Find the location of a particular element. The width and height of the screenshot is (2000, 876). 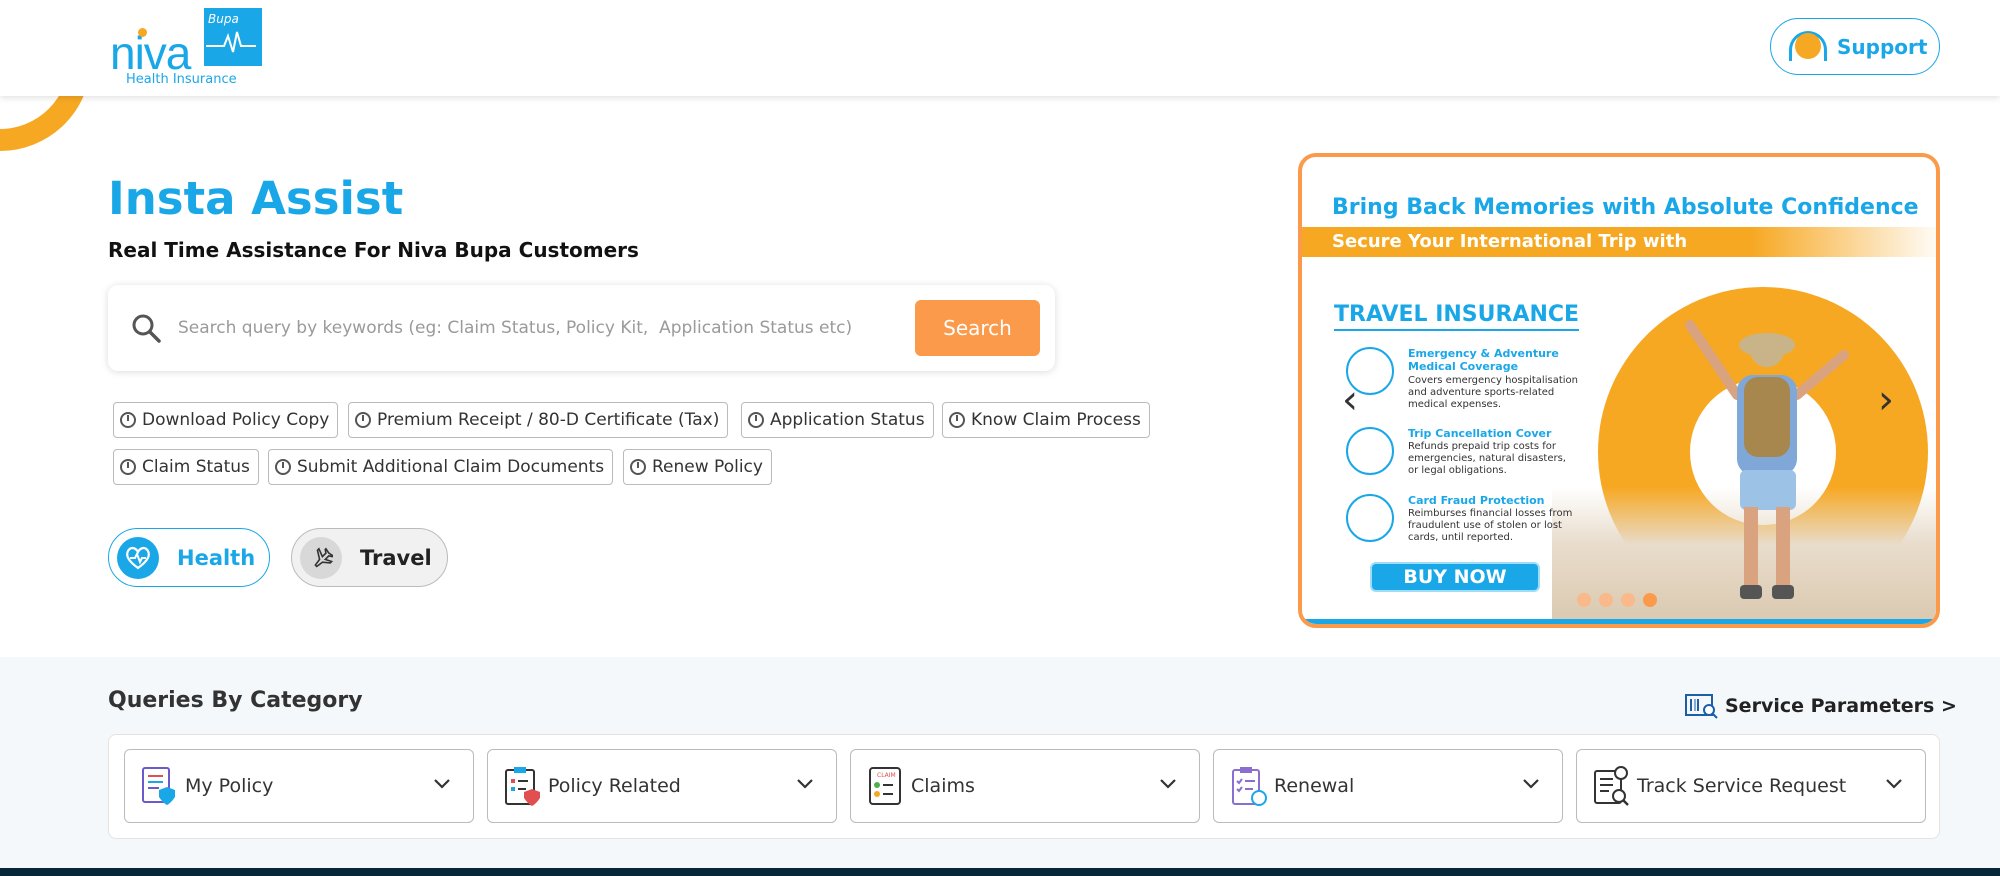

quick-link-label: Submit Additional Claim Documents is located at coordinates (451, 467).